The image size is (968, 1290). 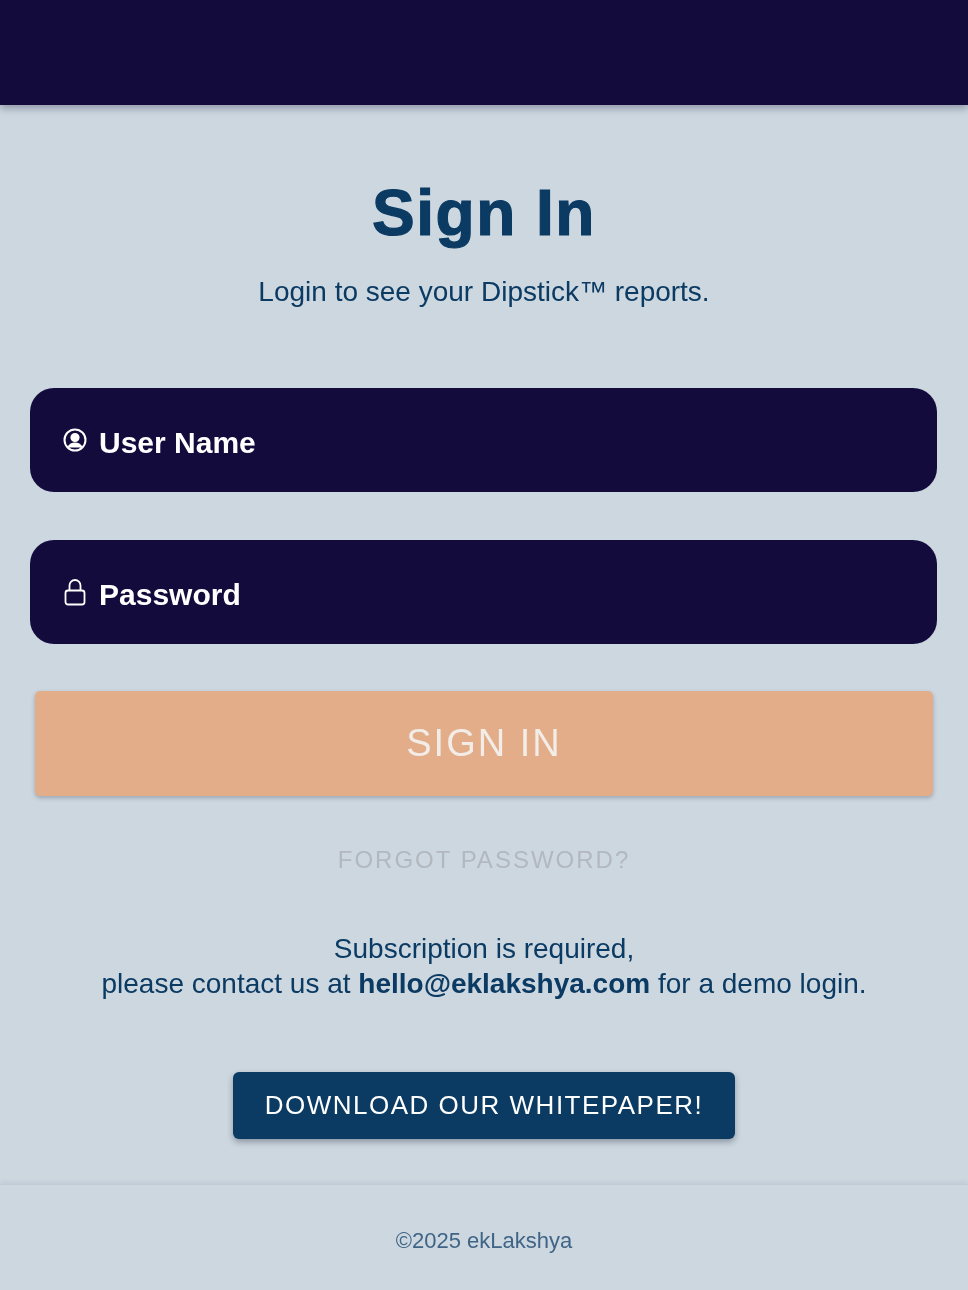 I want to click on sign-in-button: SIGN IN, so click(x=484, y=743).